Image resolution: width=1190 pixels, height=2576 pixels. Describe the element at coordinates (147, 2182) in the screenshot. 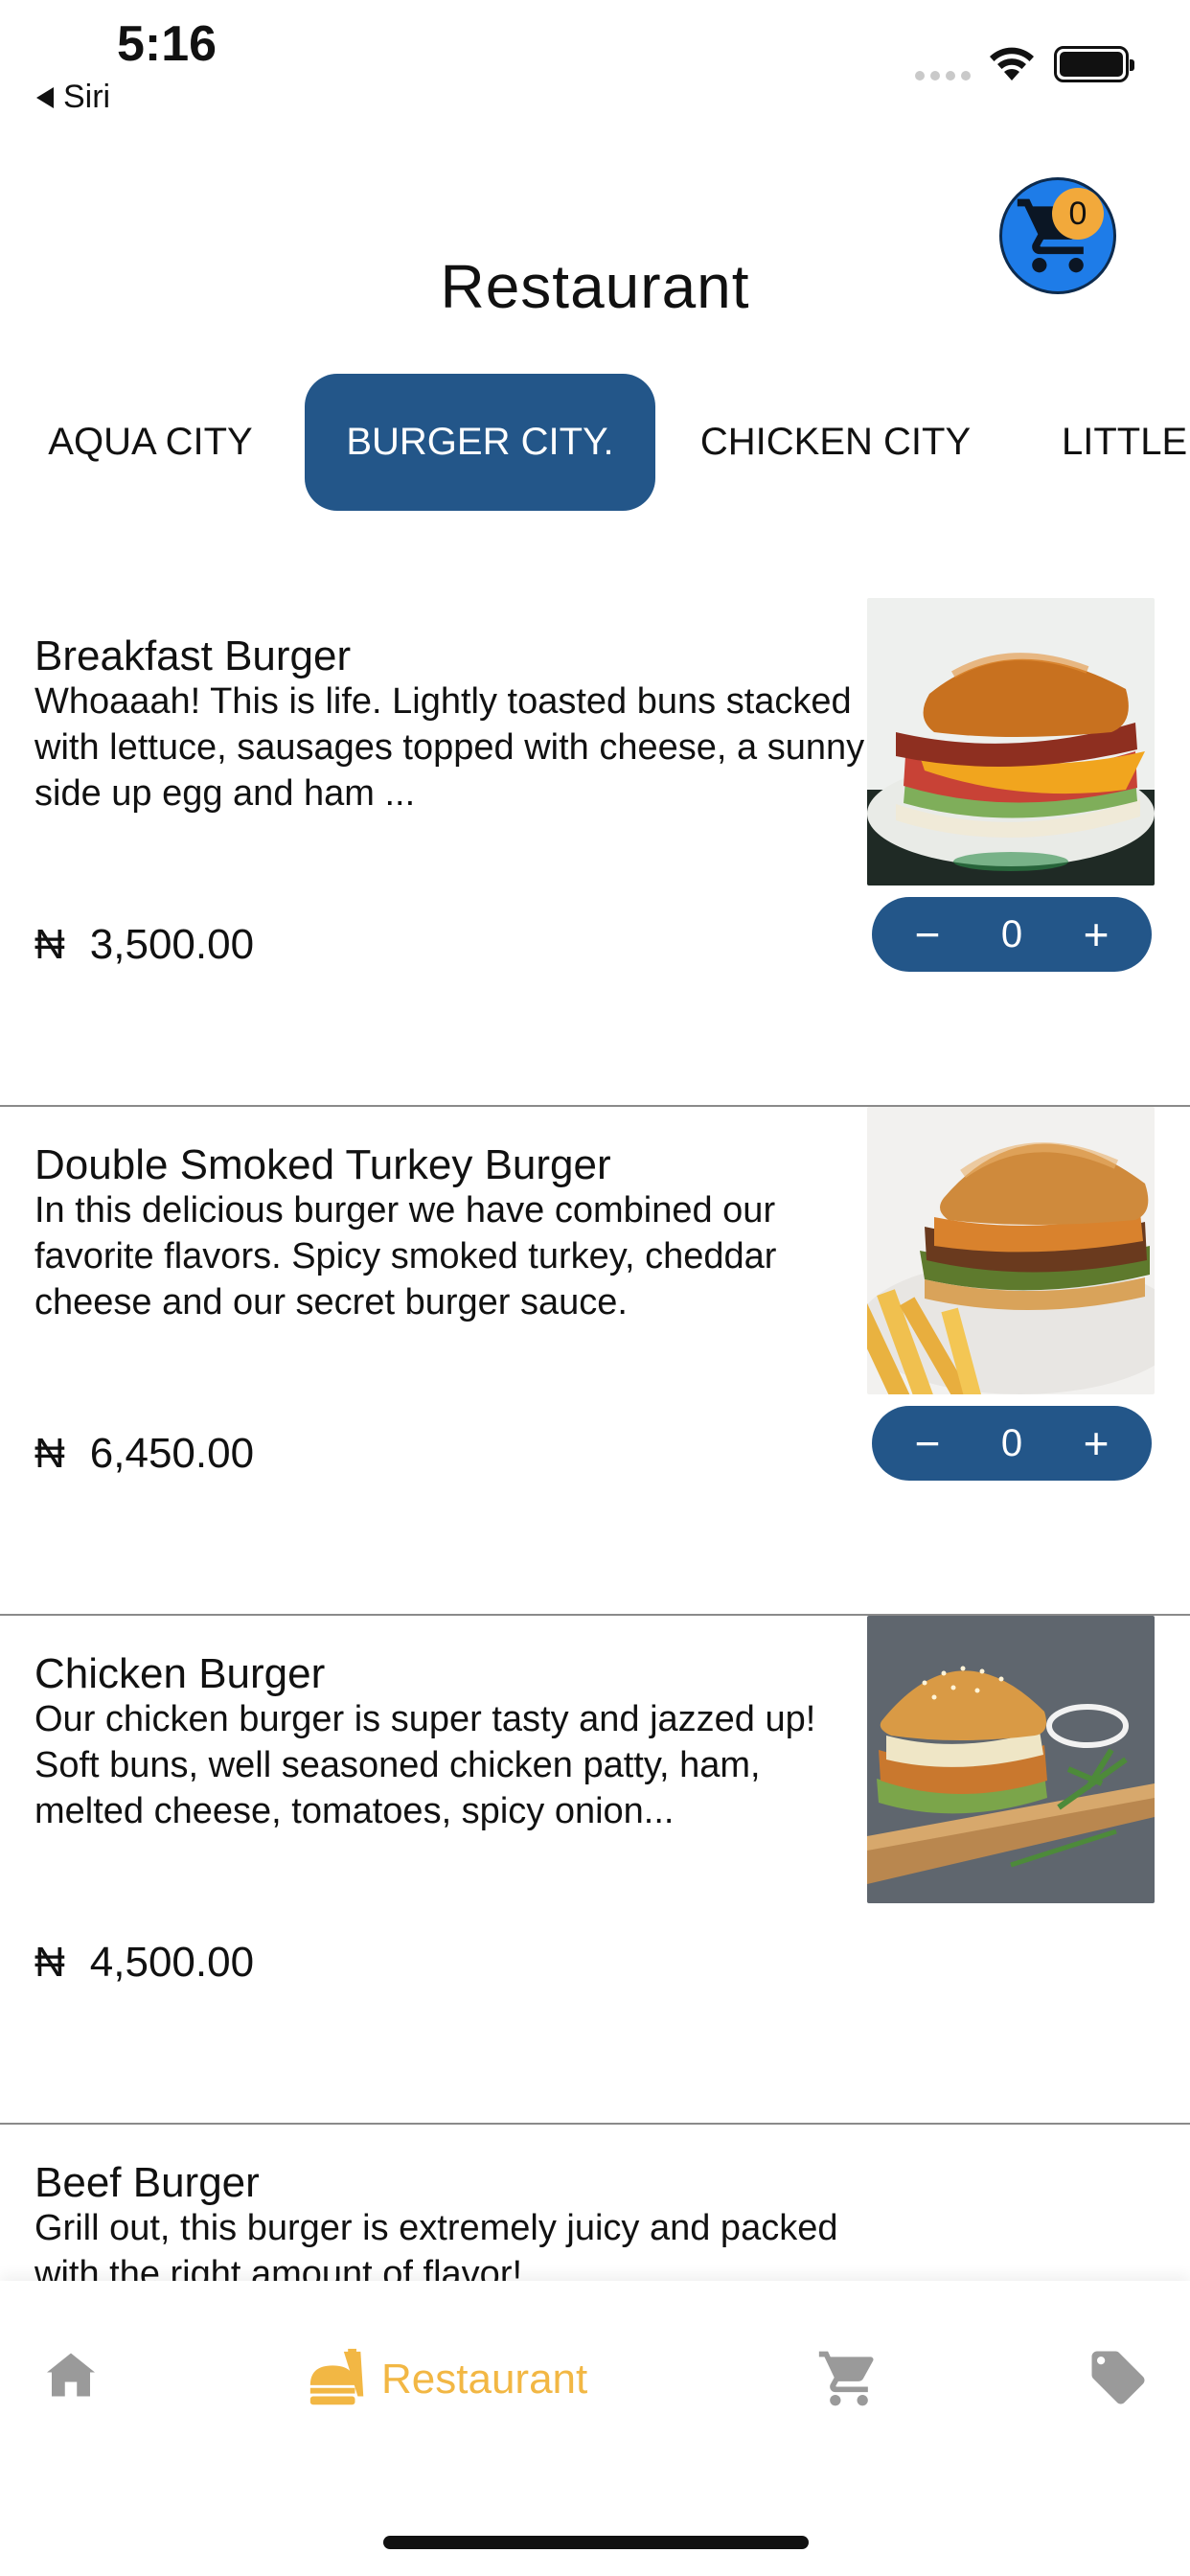

I see `item-name: Beef Burger` at that location.